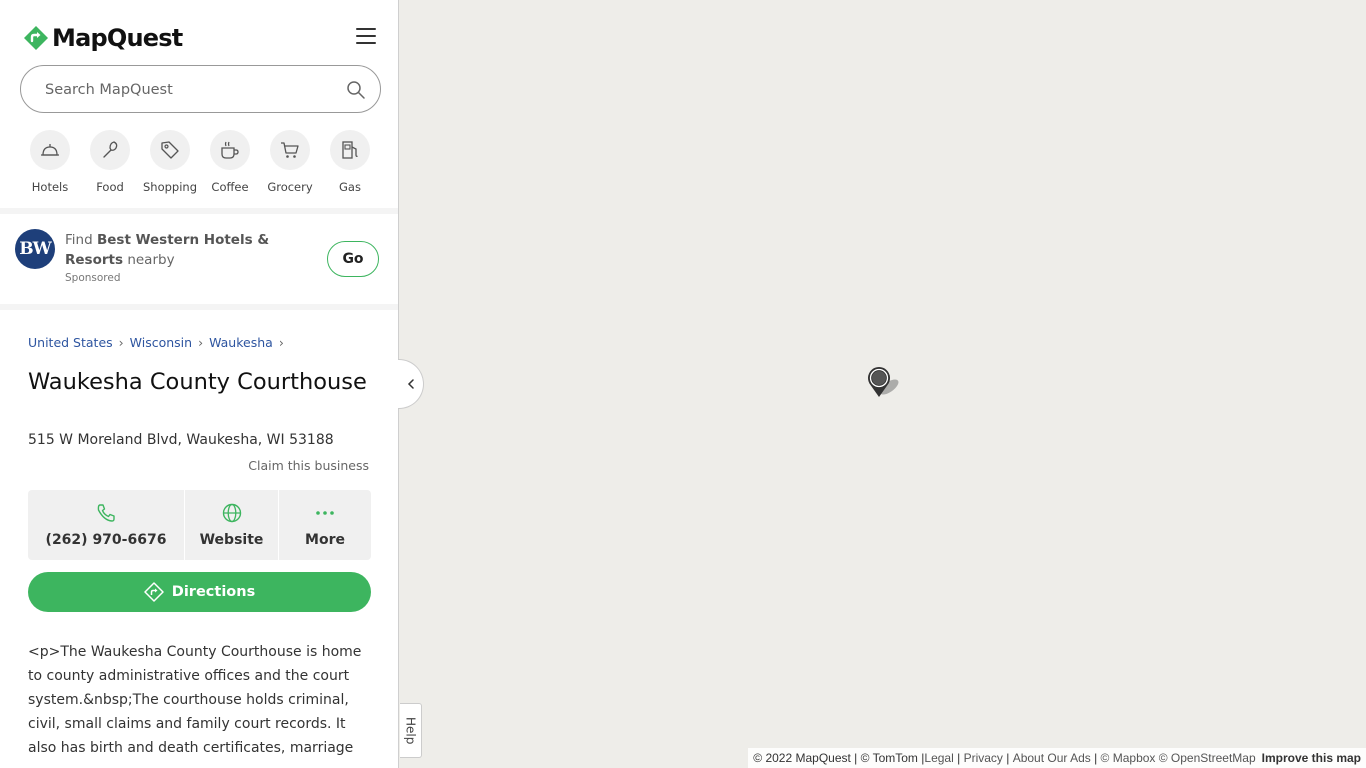 The width and height of the screenshot is (1366, 768). Describe the element at coordinates (50, 150) in the screenshot. I see `bell-icon` at that location.